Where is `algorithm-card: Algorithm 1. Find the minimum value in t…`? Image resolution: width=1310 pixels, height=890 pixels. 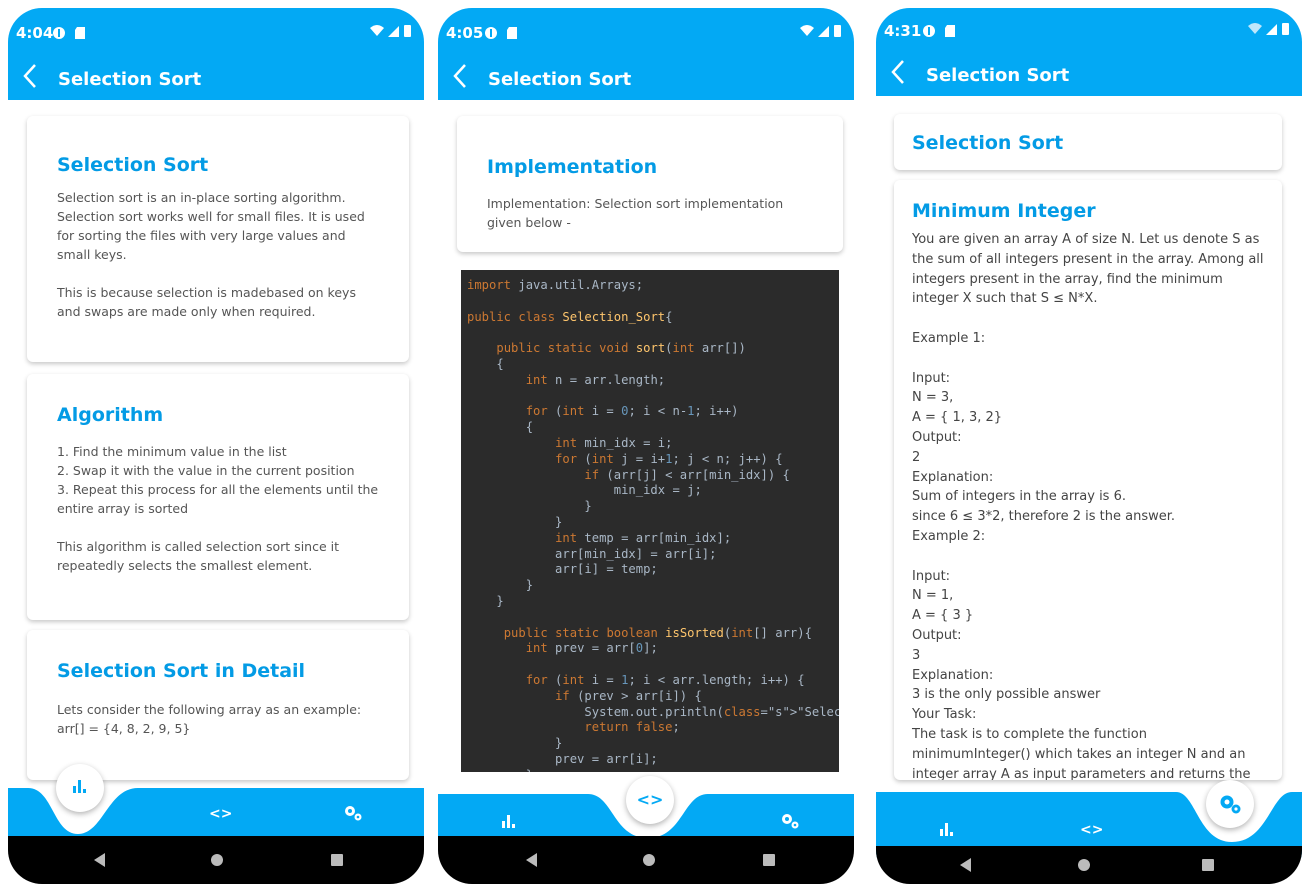 algorithm-card: Algorithm 1. Find the minimum value in t… is located at coordinates (218, 497).